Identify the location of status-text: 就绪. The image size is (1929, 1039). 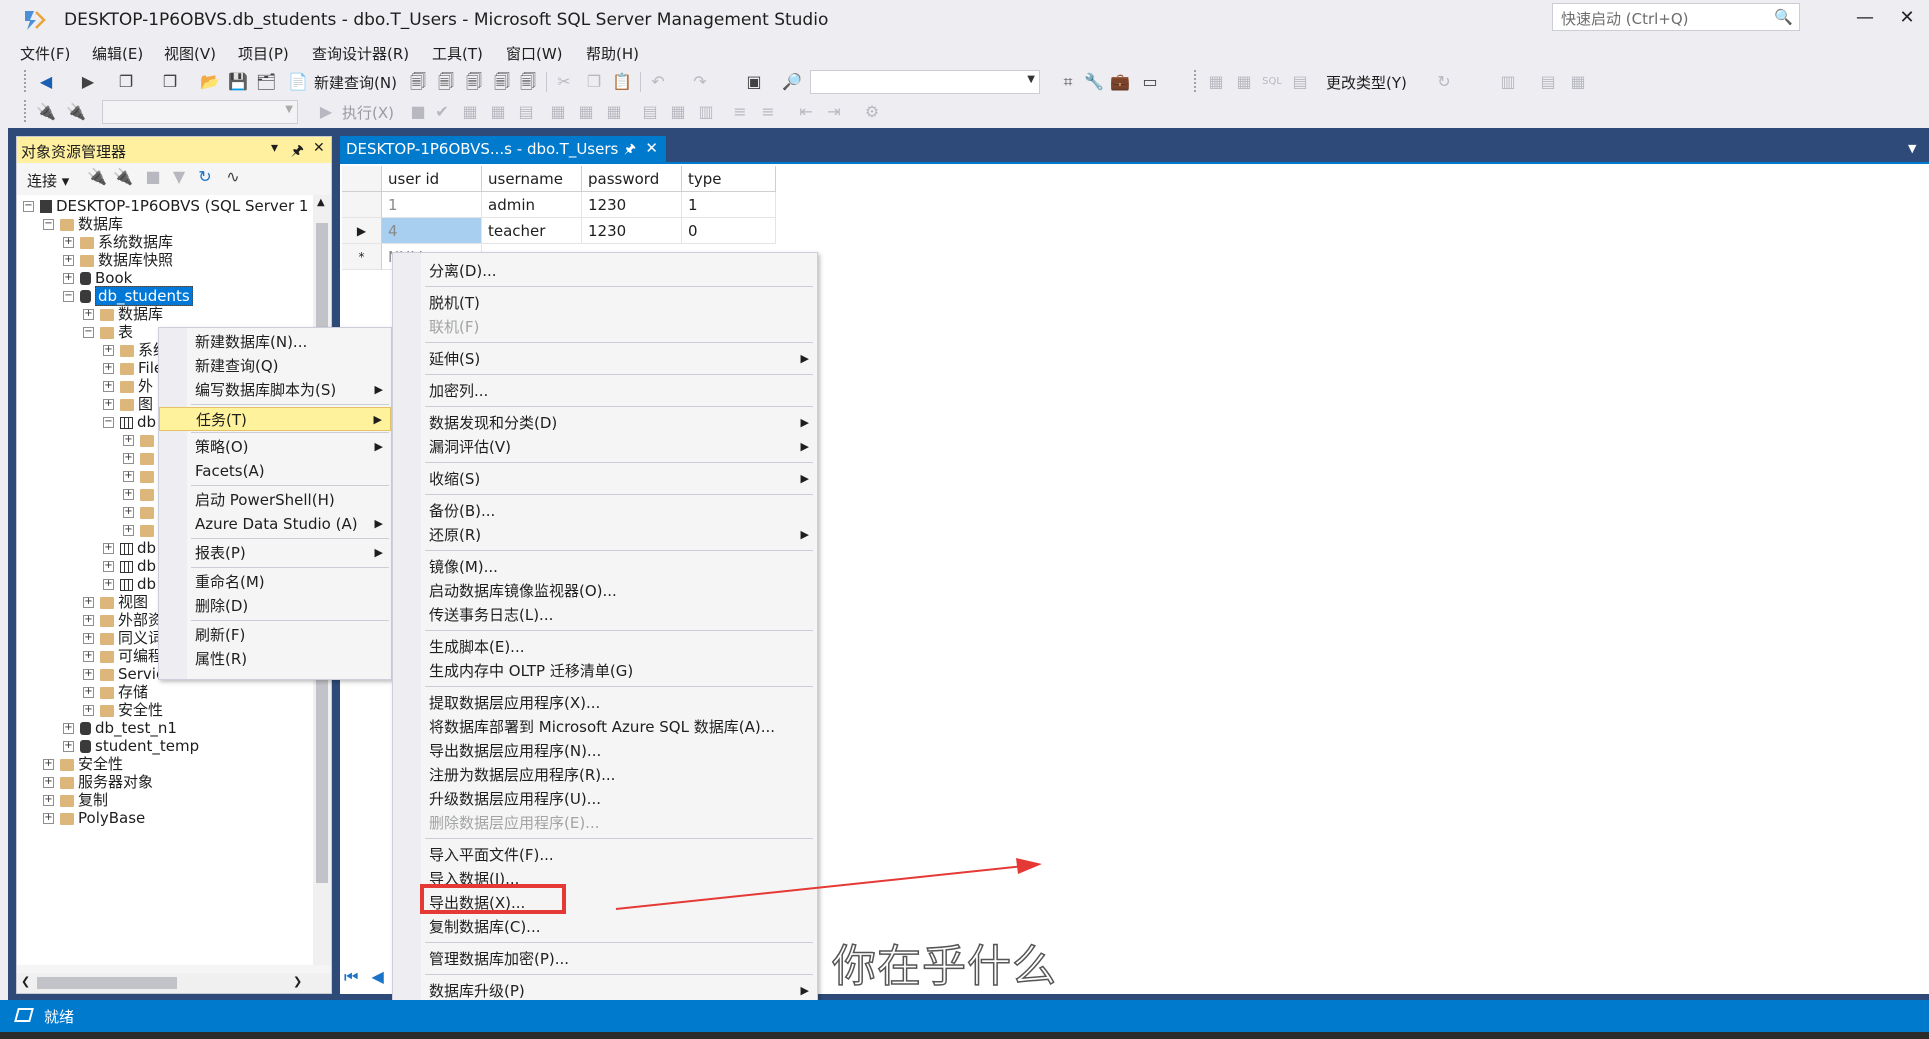
(59, 1017).